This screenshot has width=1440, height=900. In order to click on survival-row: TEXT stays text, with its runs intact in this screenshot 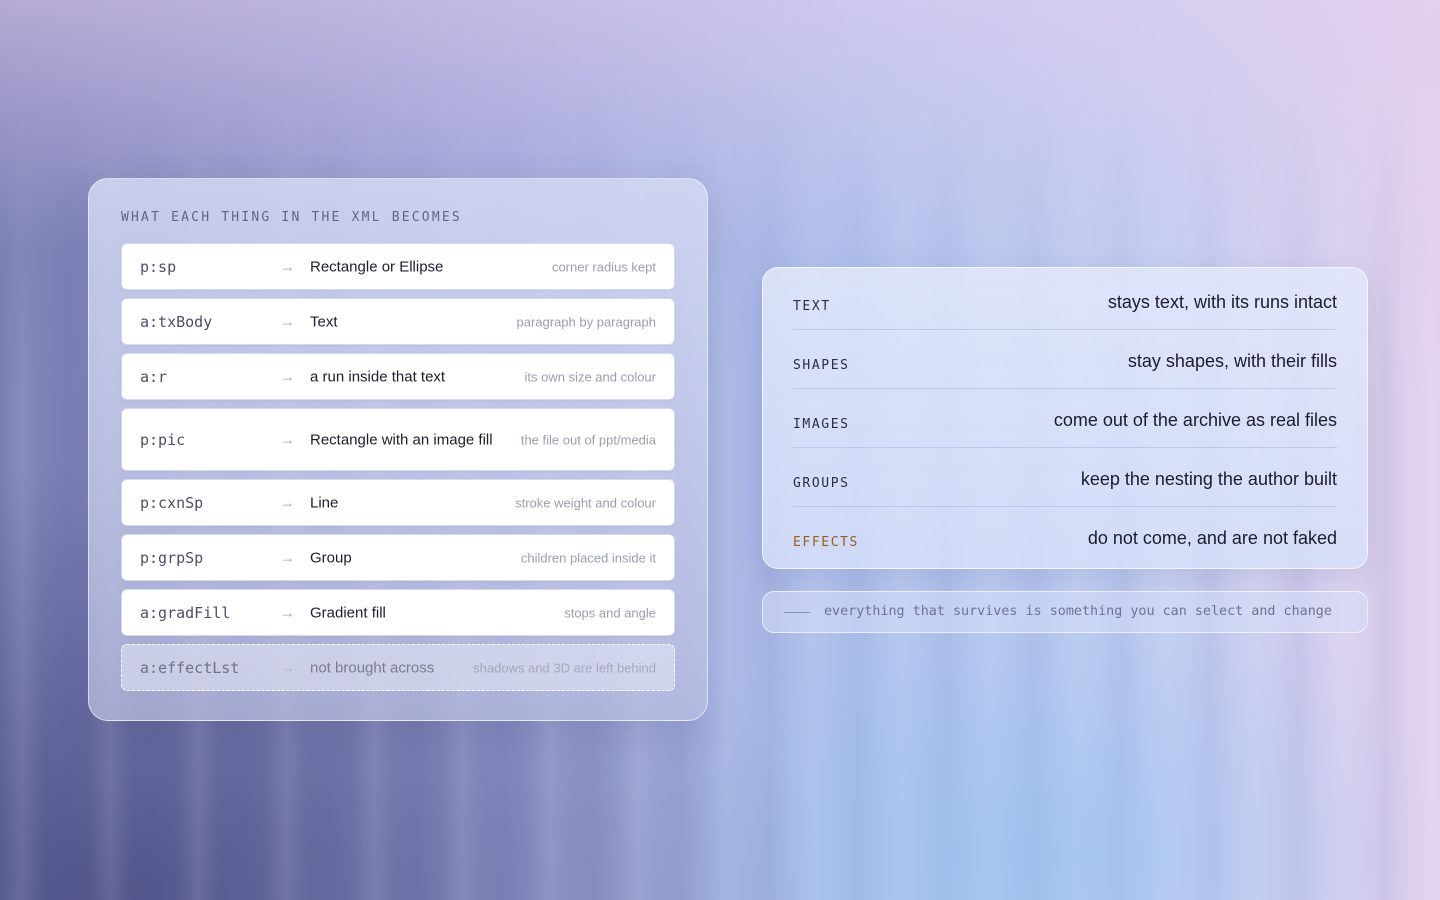, I will do `click(1065, 300)`.